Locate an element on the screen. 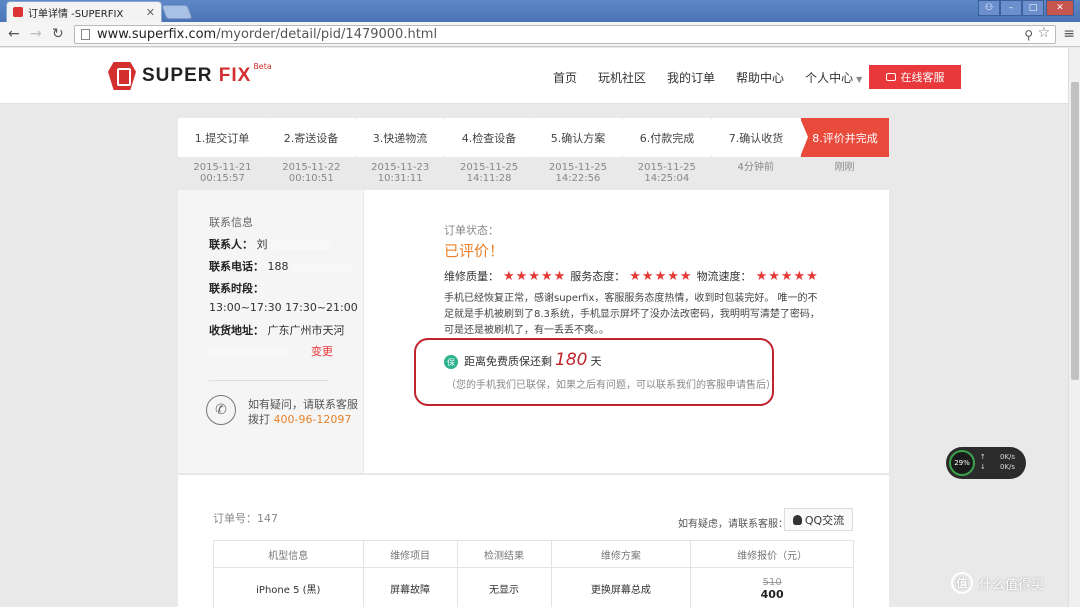 This screenshot has width=1080, height=607. contact-person: 联系人： 刘 is located at coordinates (270, 244).